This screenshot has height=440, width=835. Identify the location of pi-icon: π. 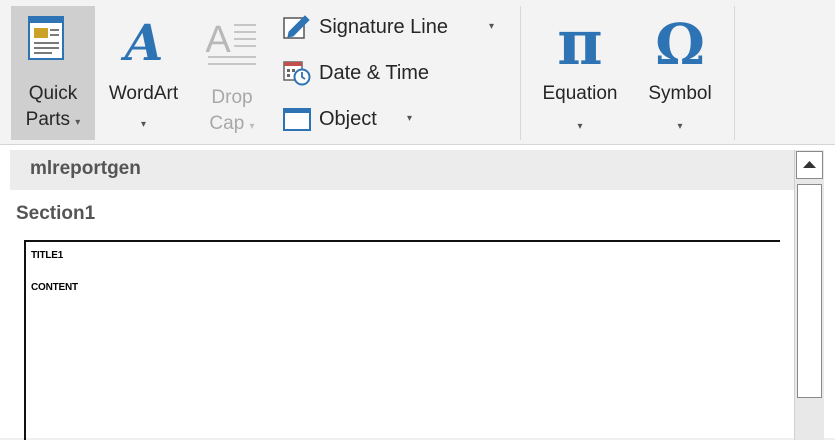
(579, 42).